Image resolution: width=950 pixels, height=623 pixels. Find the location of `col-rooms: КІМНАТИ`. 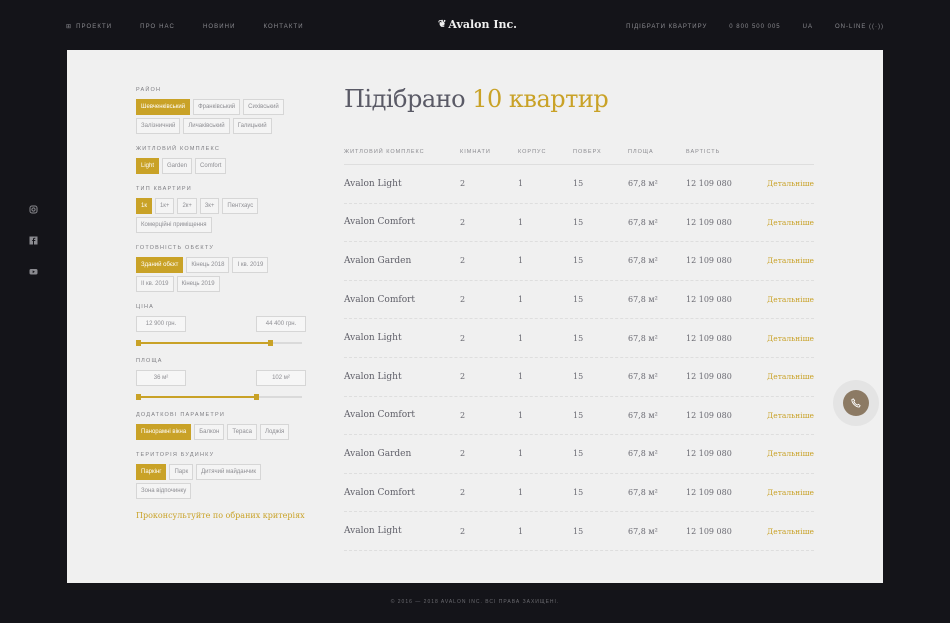

col-rooms: КІМНАТИ is located at coordinates (489, 155).